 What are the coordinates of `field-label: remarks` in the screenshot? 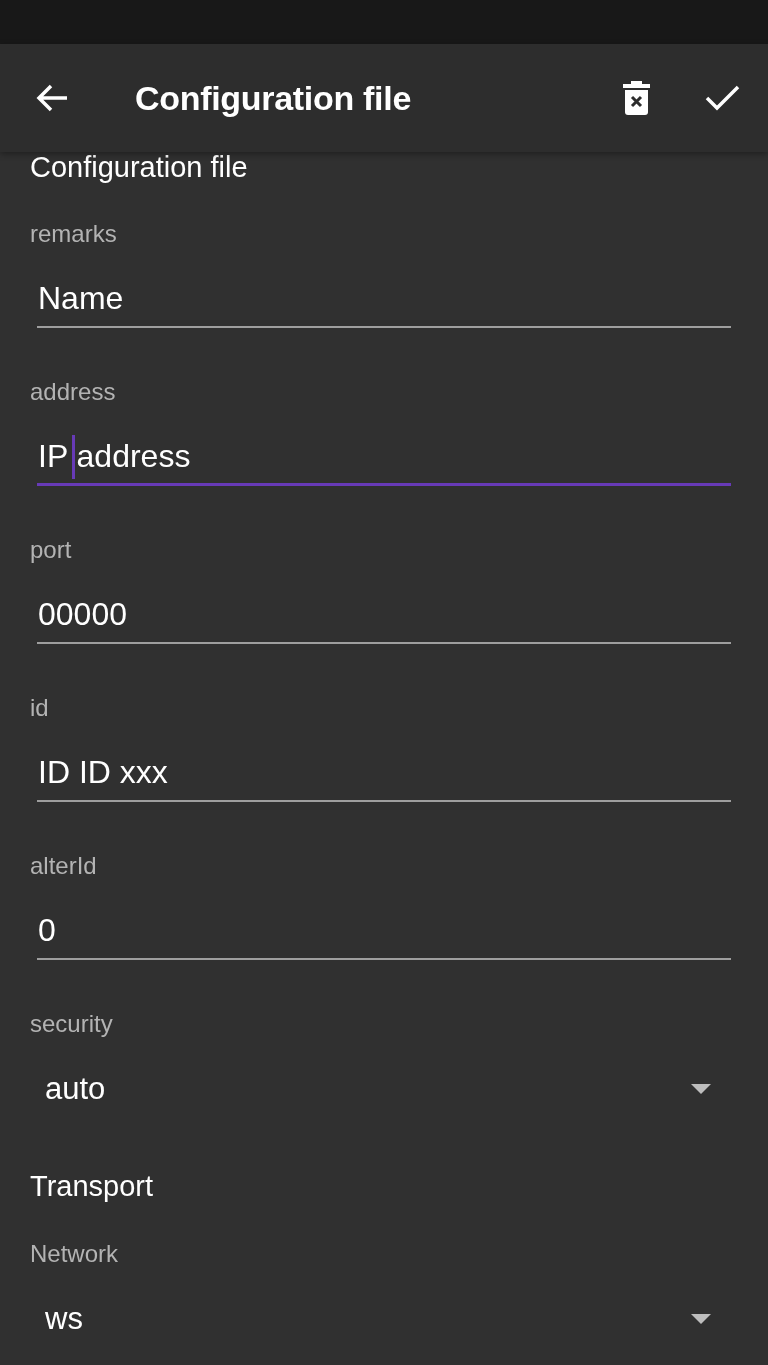 It's located at (74, 234).